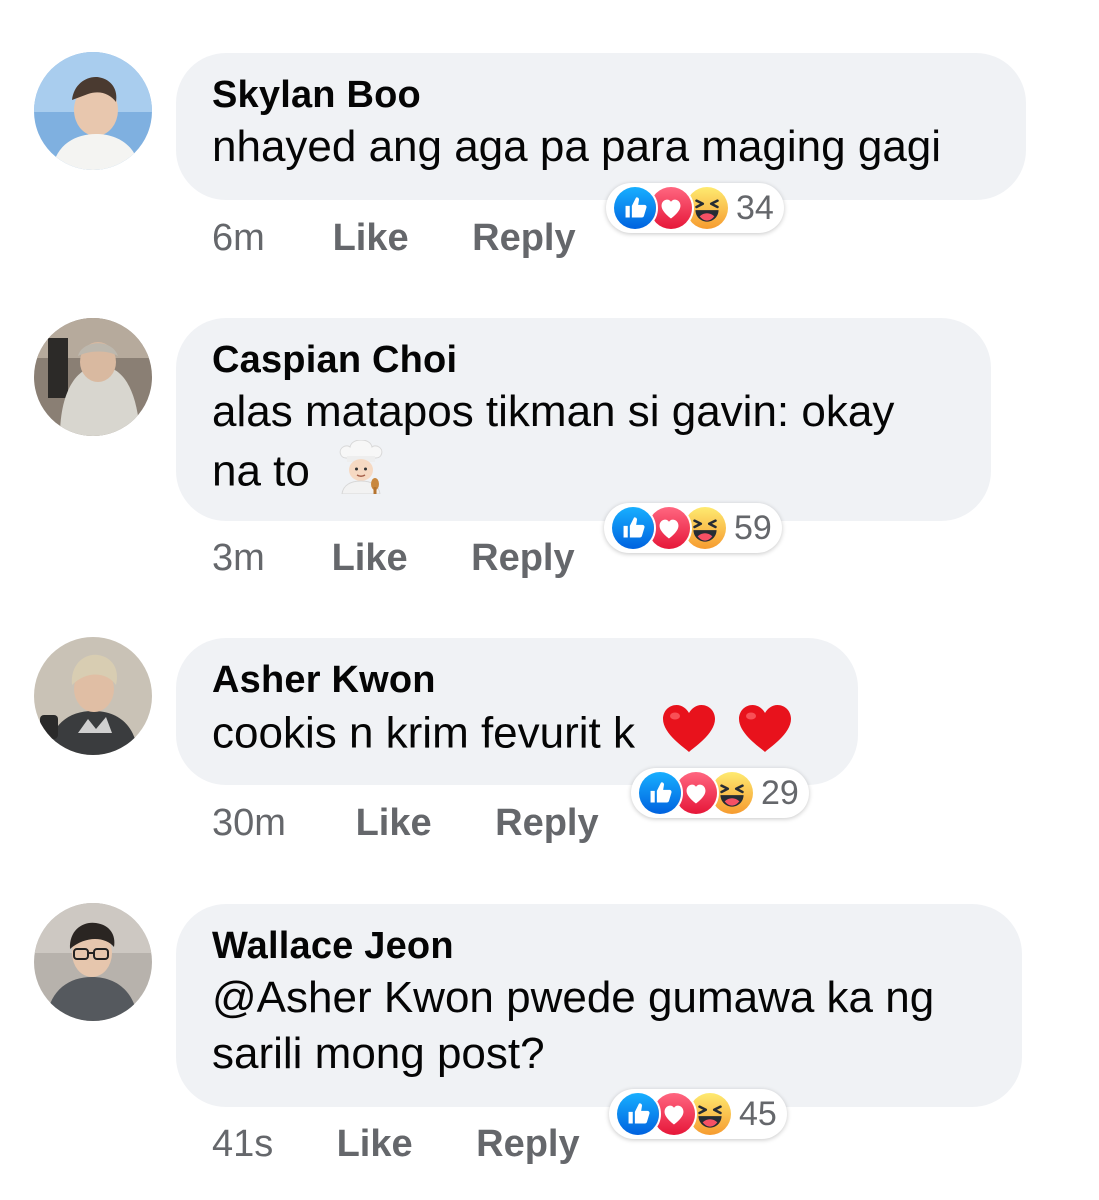  Describe the element at coordinates (583, 360) in the screenshot. I see `comment-author: Caspian Choi` at that location.